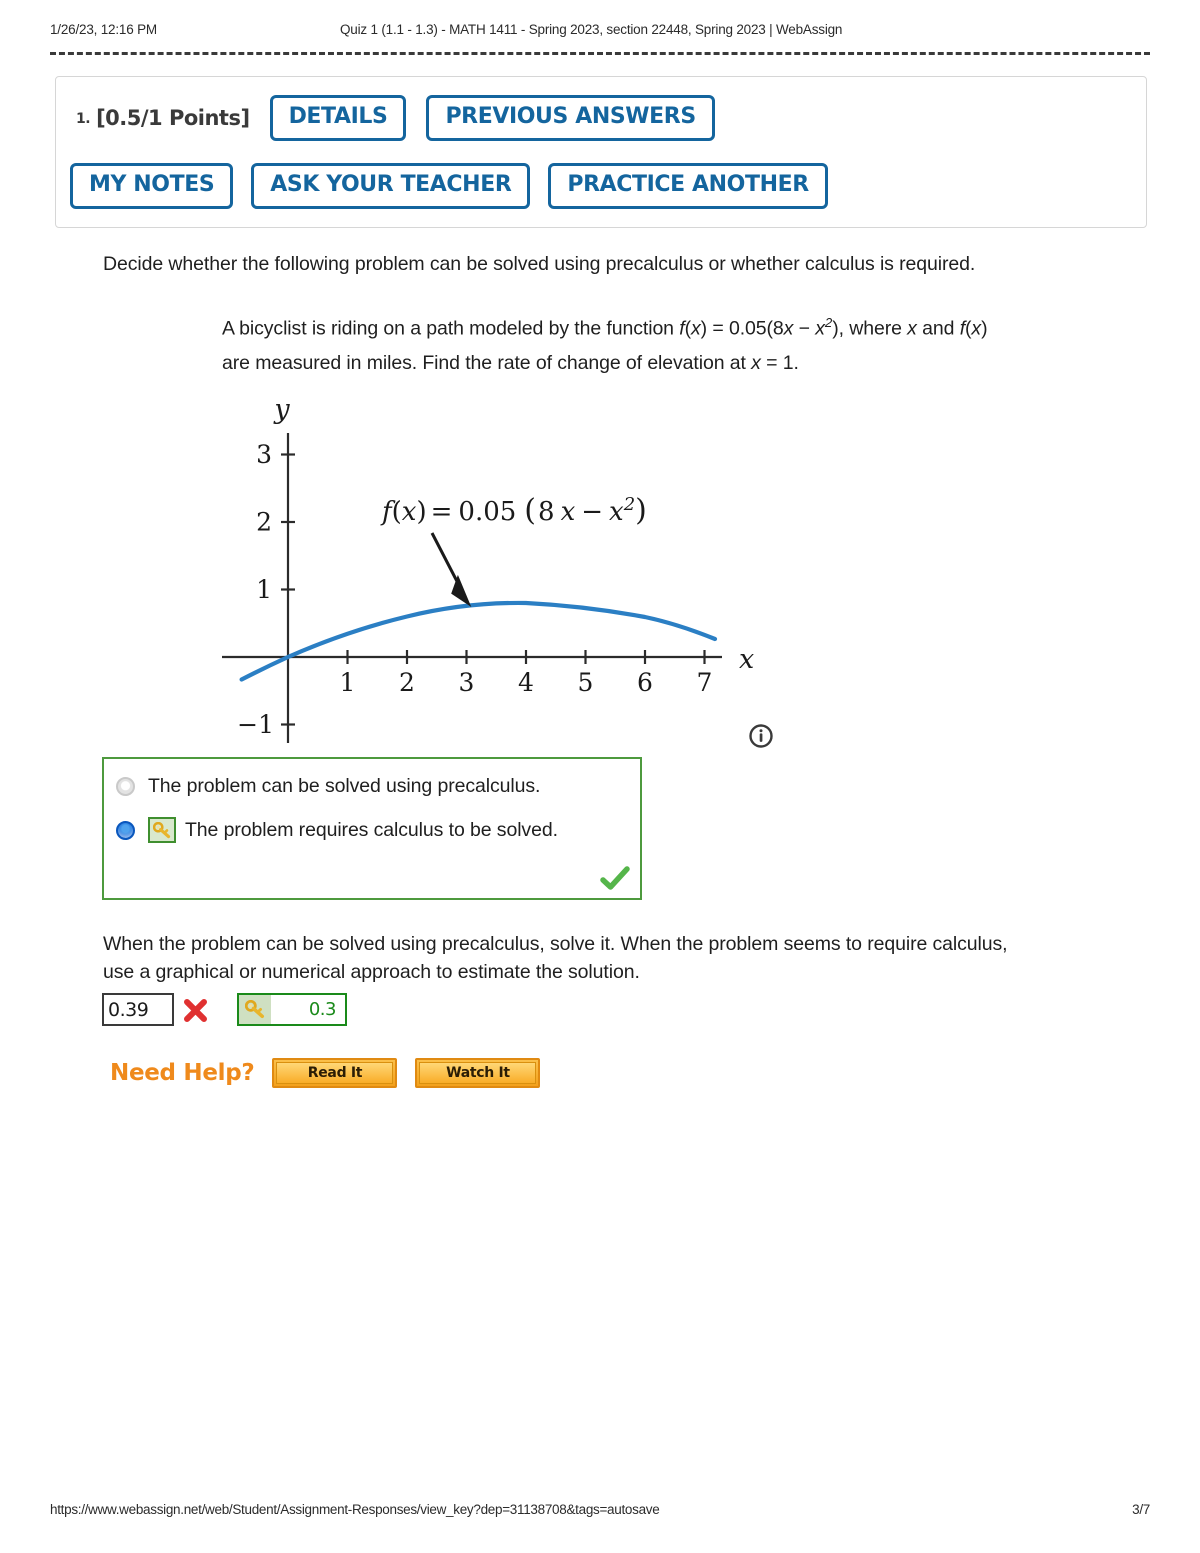  I want to click on svg-text: 4, so click(526, 682).